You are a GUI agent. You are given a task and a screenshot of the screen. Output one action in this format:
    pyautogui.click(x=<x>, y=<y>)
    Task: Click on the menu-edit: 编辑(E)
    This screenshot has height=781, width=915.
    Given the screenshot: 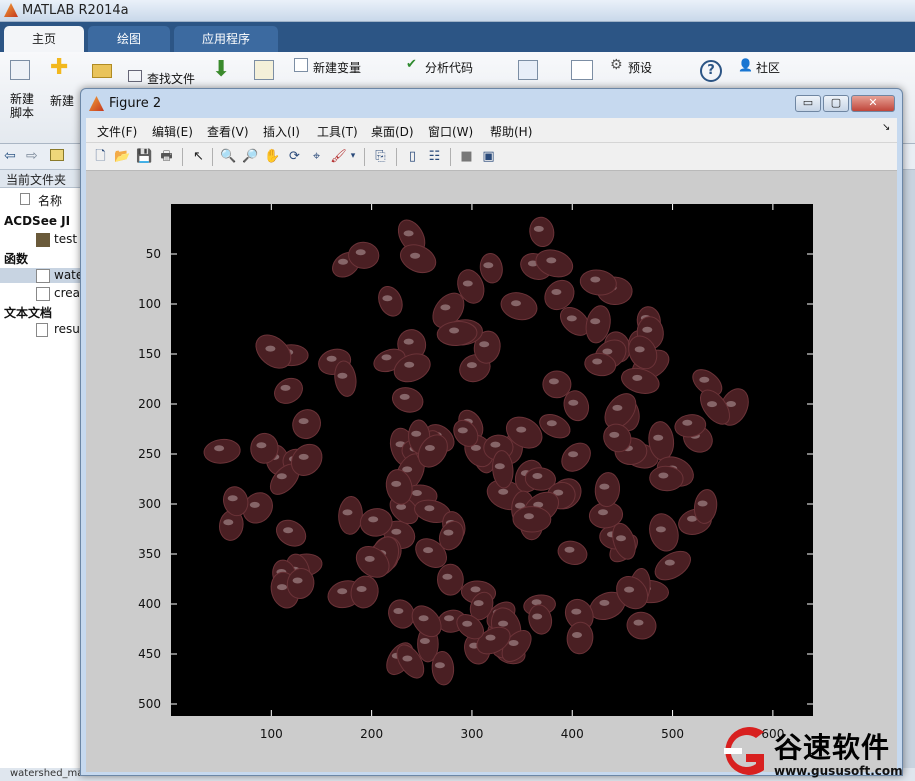 What is the action you would take?
    pyautogui.click(x=172, y=131)
    